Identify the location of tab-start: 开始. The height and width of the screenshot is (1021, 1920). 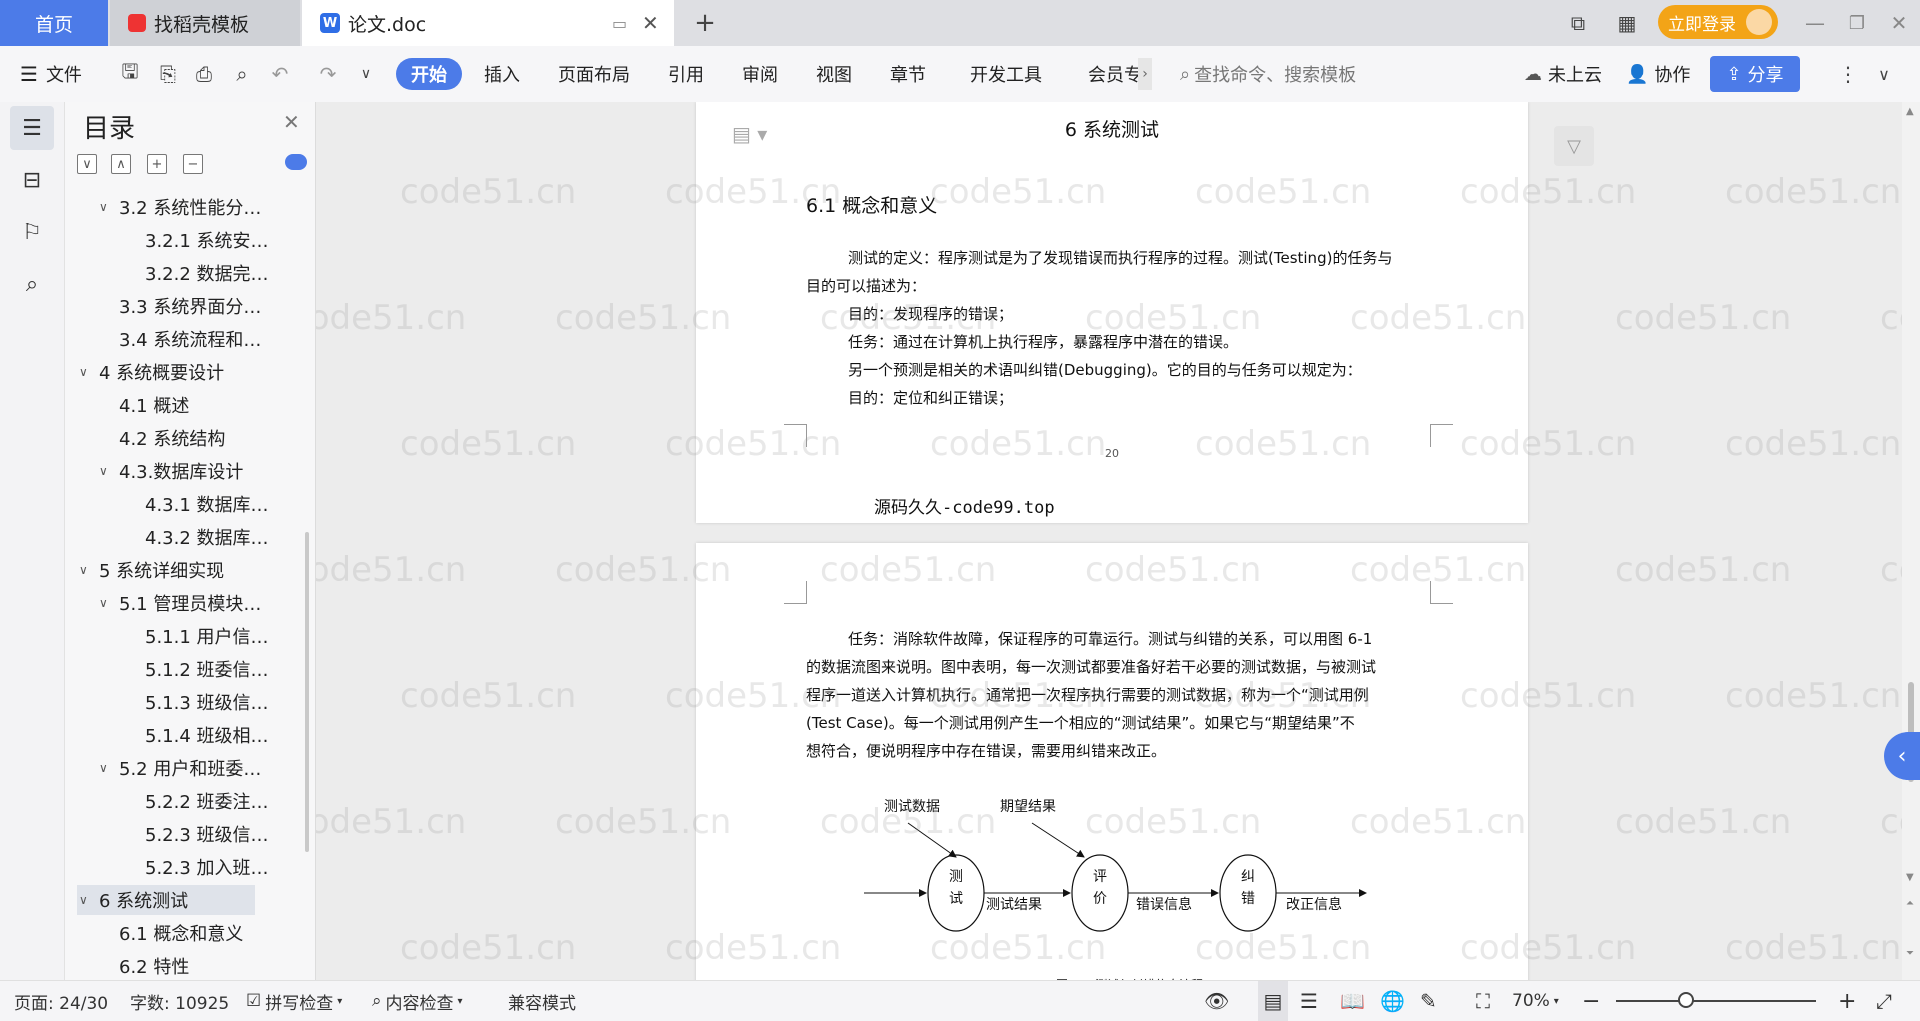
(429, 74).